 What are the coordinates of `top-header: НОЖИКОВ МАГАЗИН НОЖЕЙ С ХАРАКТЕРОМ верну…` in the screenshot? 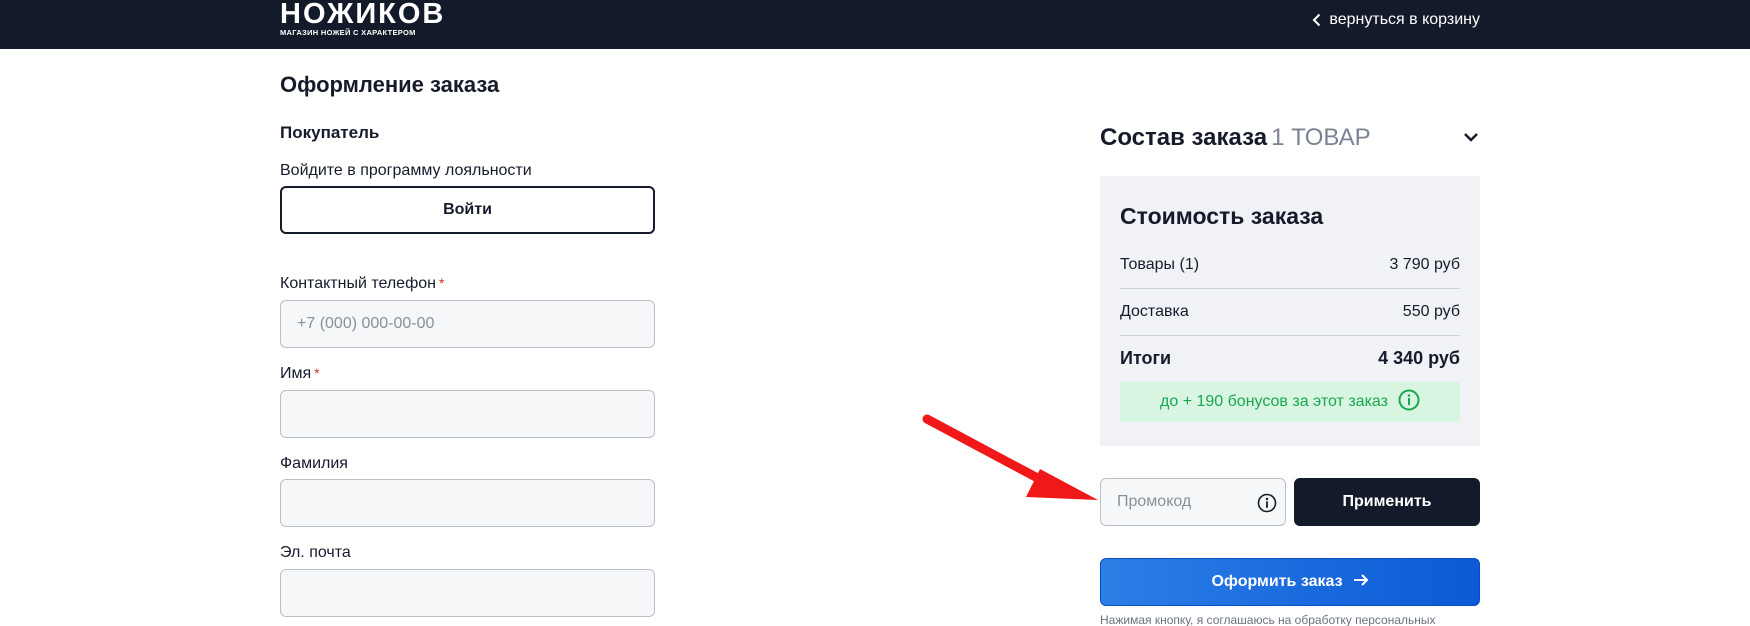 It's located at (875, 24).